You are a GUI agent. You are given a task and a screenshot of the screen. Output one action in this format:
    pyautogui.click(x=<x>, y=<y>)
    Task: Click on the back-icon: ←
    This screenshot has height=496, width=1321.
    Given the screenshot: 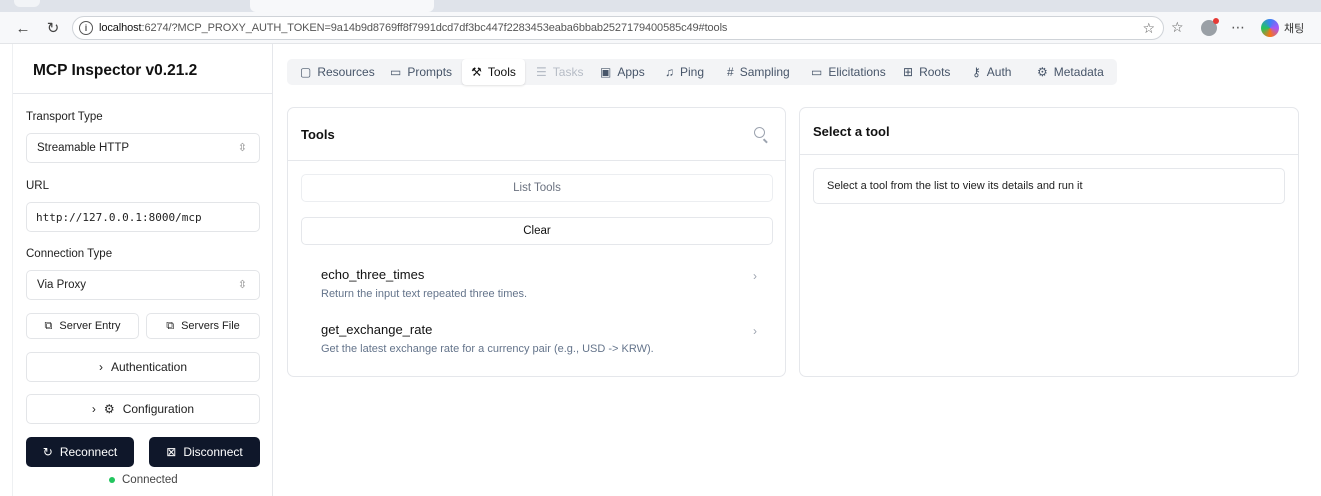 What is the action you would take?
    pyautogui.click(x=23, y=28)
    